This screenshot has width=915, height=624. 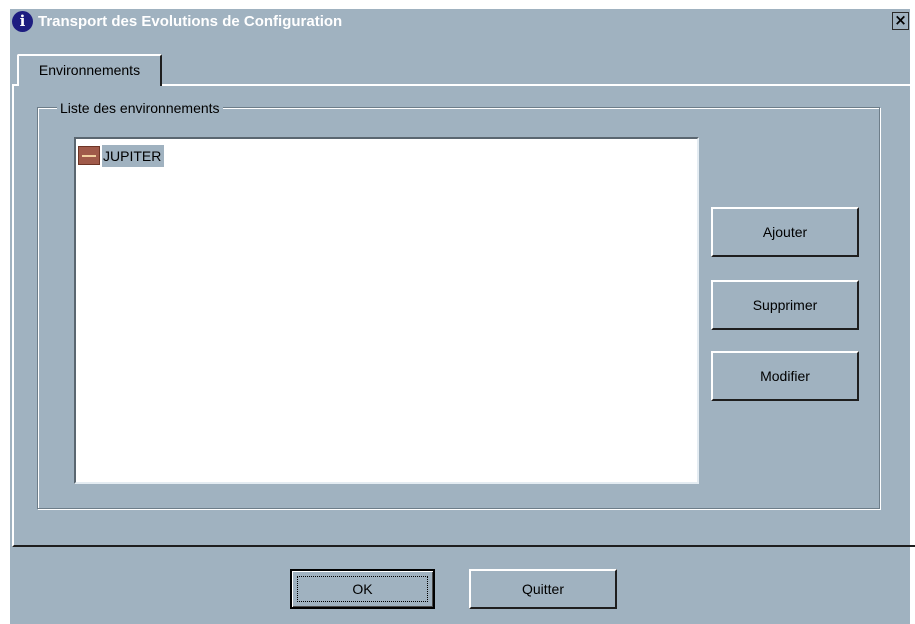 I want to click on add-button: Ajouter, so click(x=785, y=232).